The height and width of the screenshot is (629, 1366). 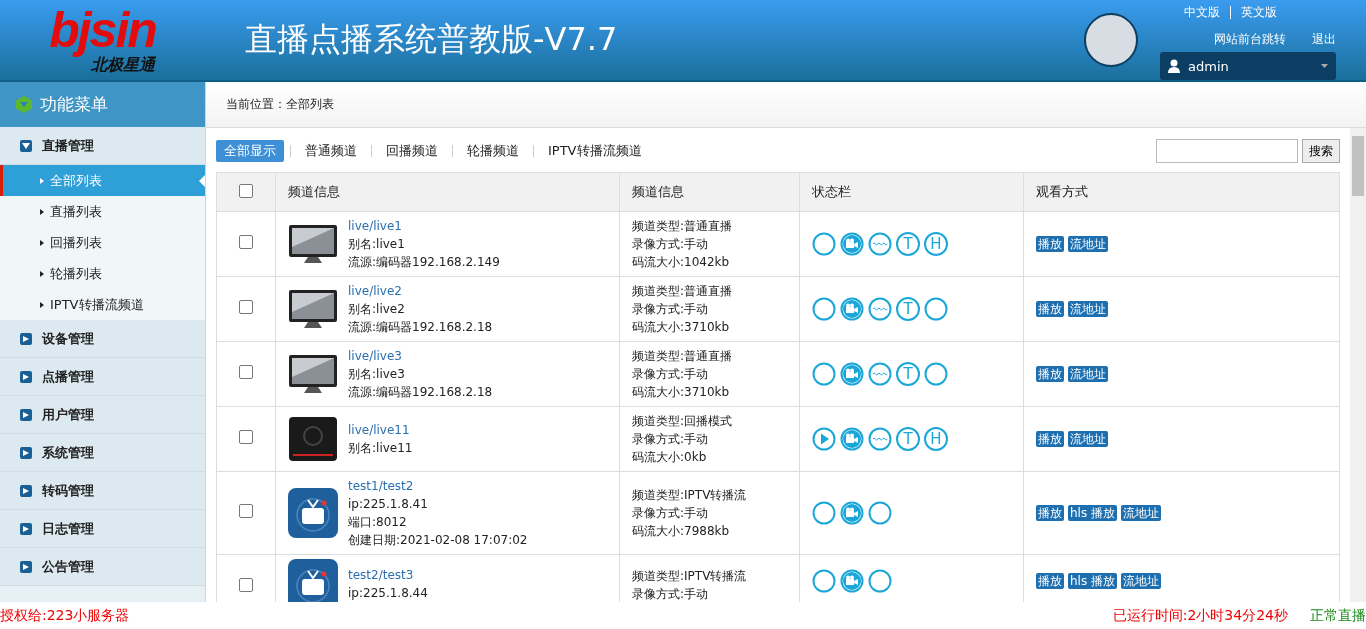 What do you see at coordinates (424, 226) in the screenshot?
I see `channel-link: live/live1` at bounding box center [424, 226].